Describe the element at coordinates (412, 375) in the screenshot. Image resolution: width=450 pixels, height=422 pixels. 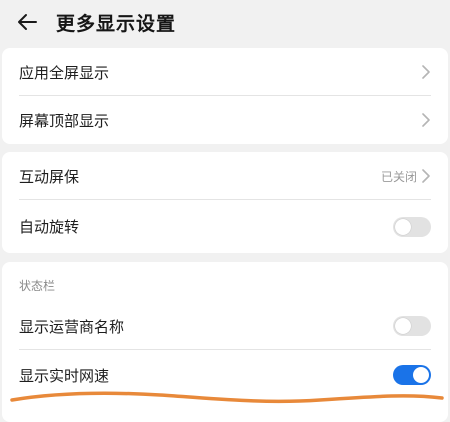
I see `network-speed-toggle` at that location.